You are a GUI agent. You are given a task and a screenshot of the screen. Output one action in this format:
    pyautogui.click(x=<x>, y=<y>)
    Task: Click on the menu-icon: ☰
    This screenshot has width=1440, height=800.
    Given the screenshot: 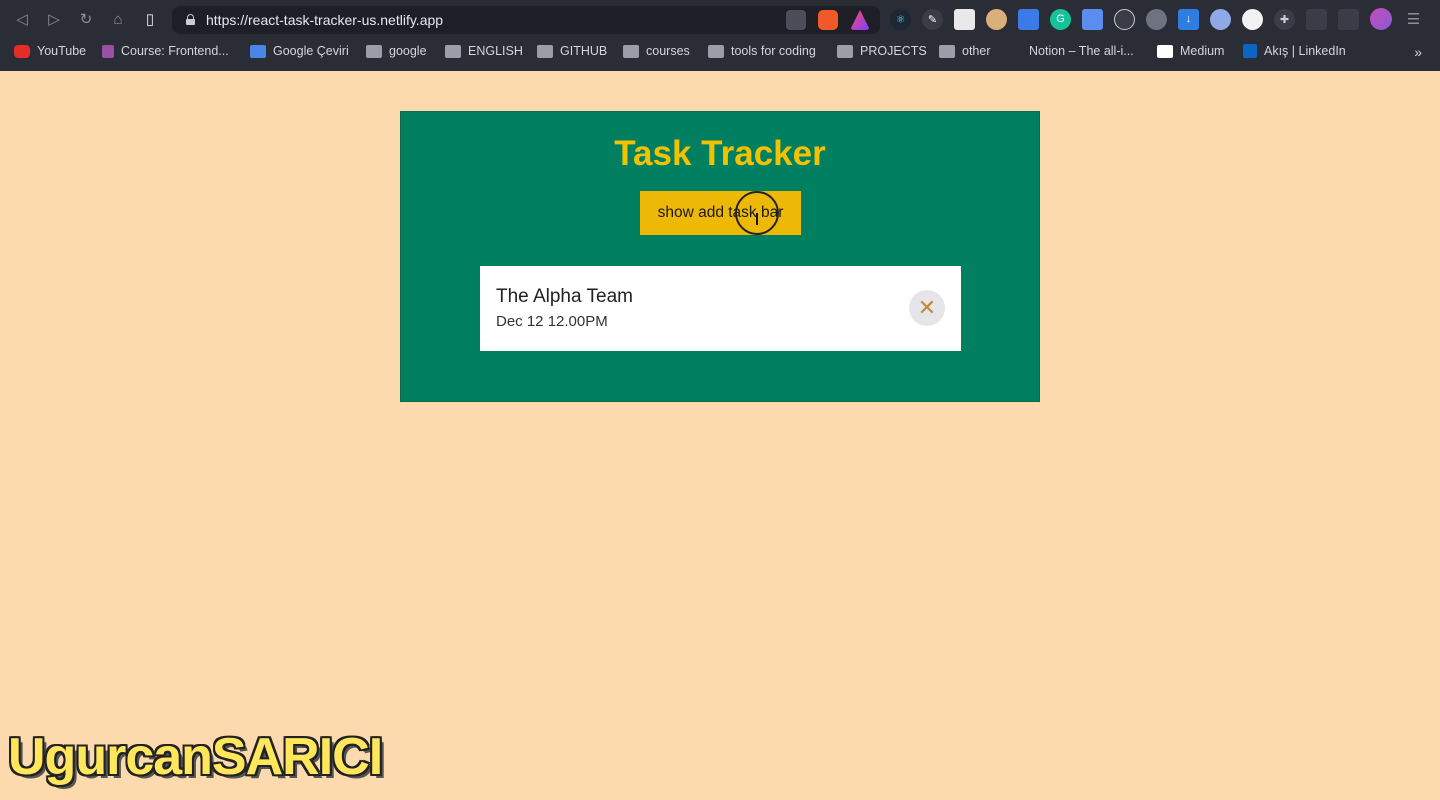 What is the action you would take?
    pyautogui.click(x=1413, y=19)
    